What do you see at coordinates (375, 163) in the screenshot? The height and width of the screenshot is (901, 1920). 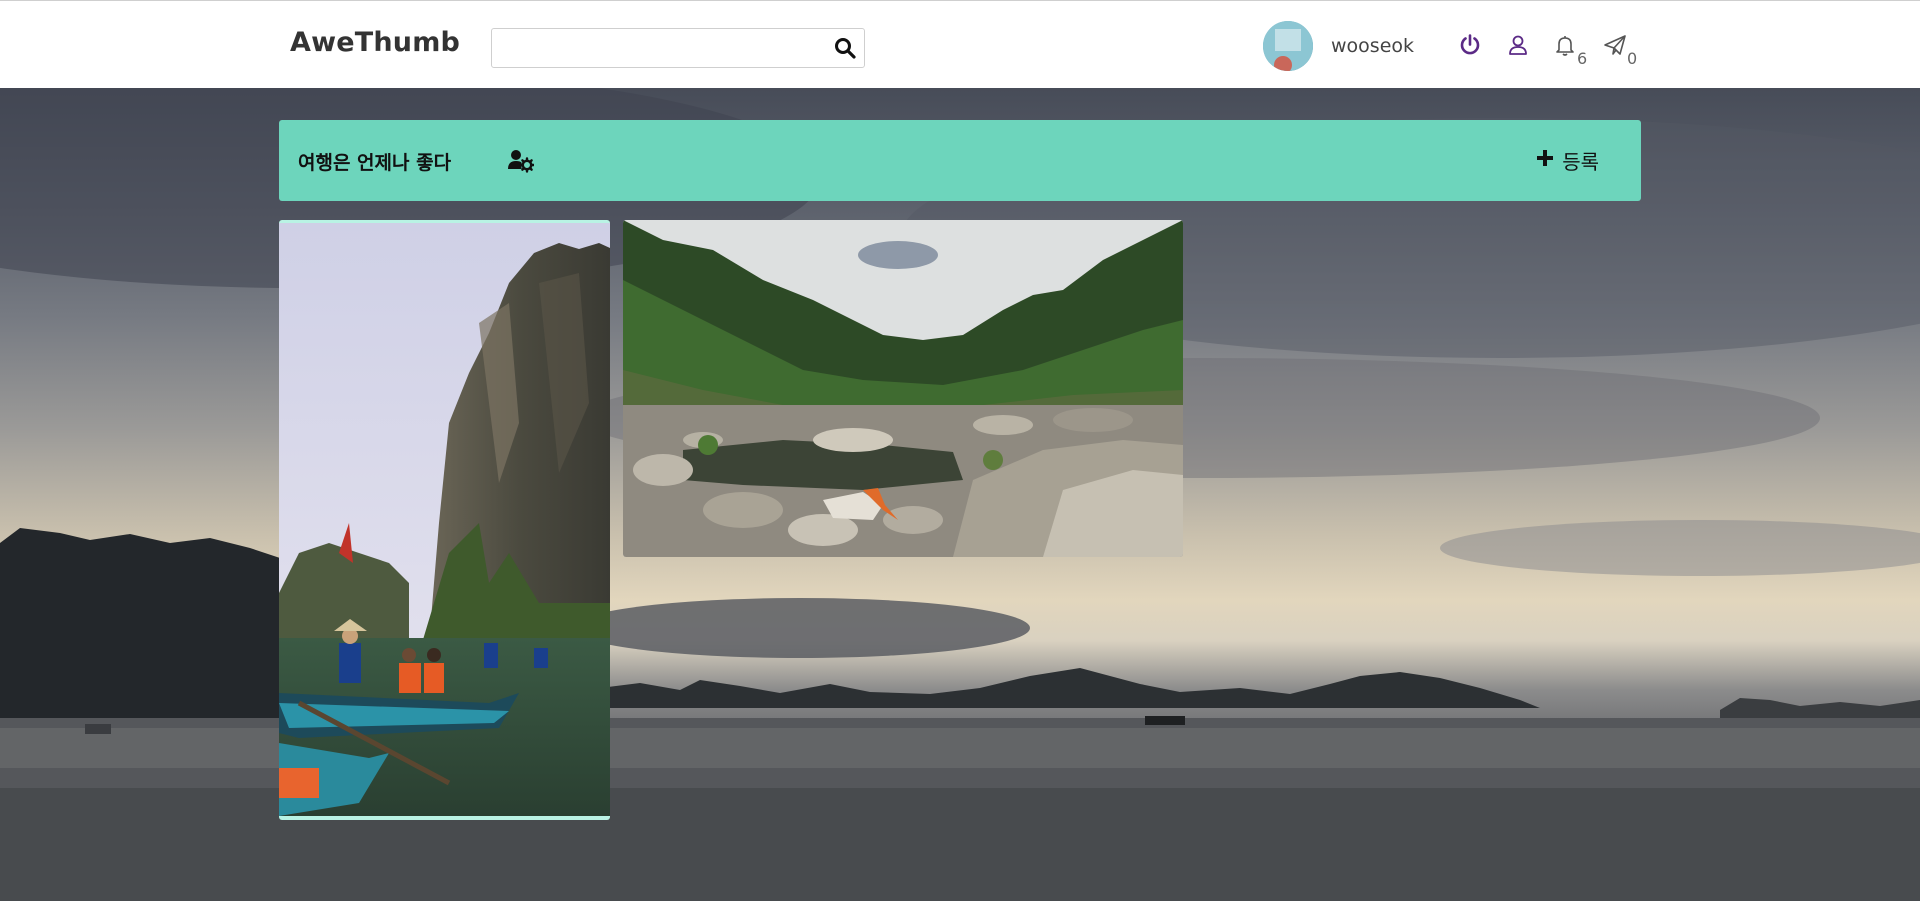 I see `board-title: 여행은 언제나 좋다` at bounding box center [375, 163].